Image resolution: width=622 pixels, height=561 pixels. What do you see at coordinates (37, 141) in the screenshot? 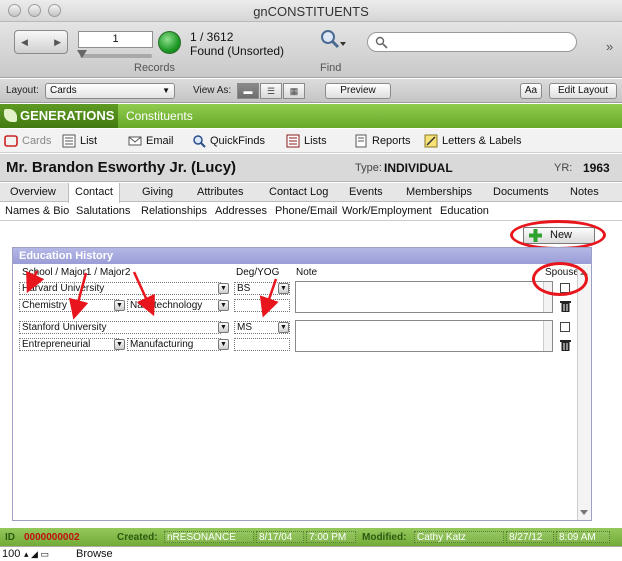
I see `nav-cards-label: Cards` at bounding box center [37, 141].